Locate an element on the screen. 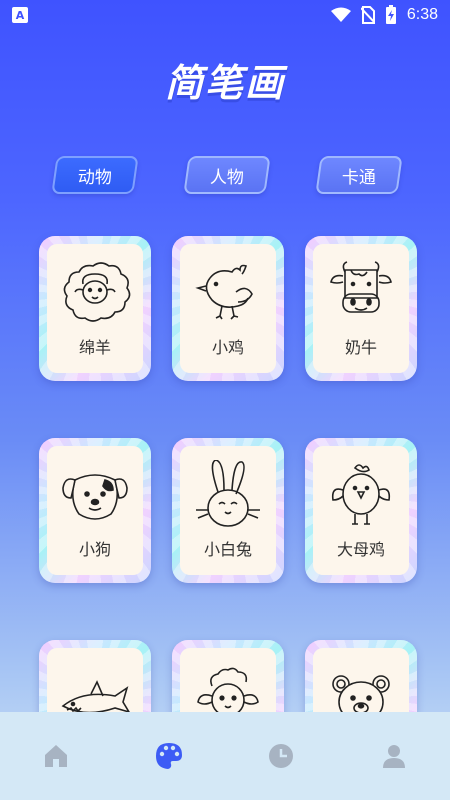  bottom-nav is located at coordinates (225, 756).